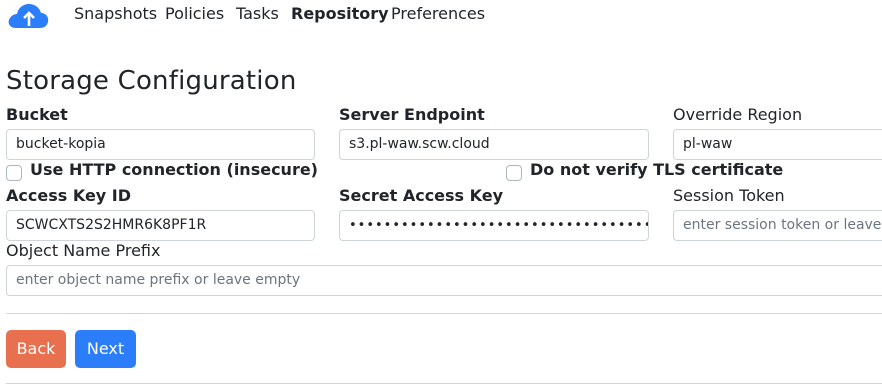 The height and width of the screenshot is (387, 882). I want to click on page-title: Storage Configuration, so click(151, 81).